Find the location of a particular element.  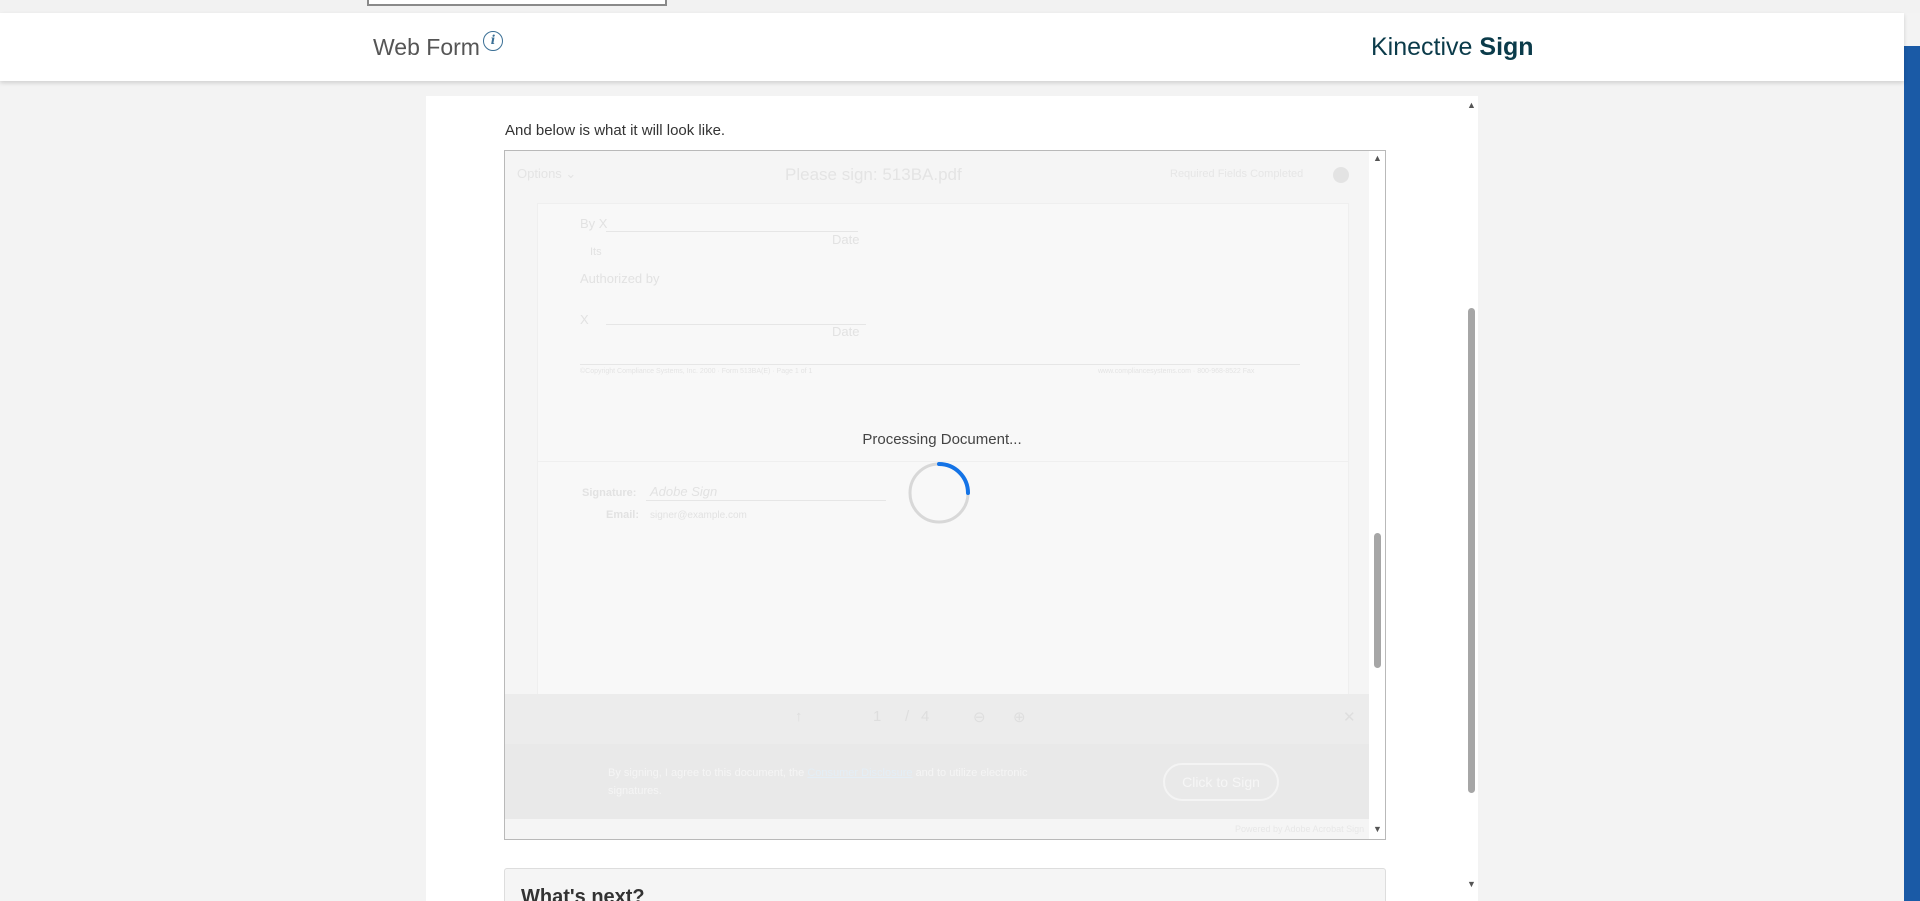

brand-logo: Kinective Sign is located at coordinates (1452, 47).